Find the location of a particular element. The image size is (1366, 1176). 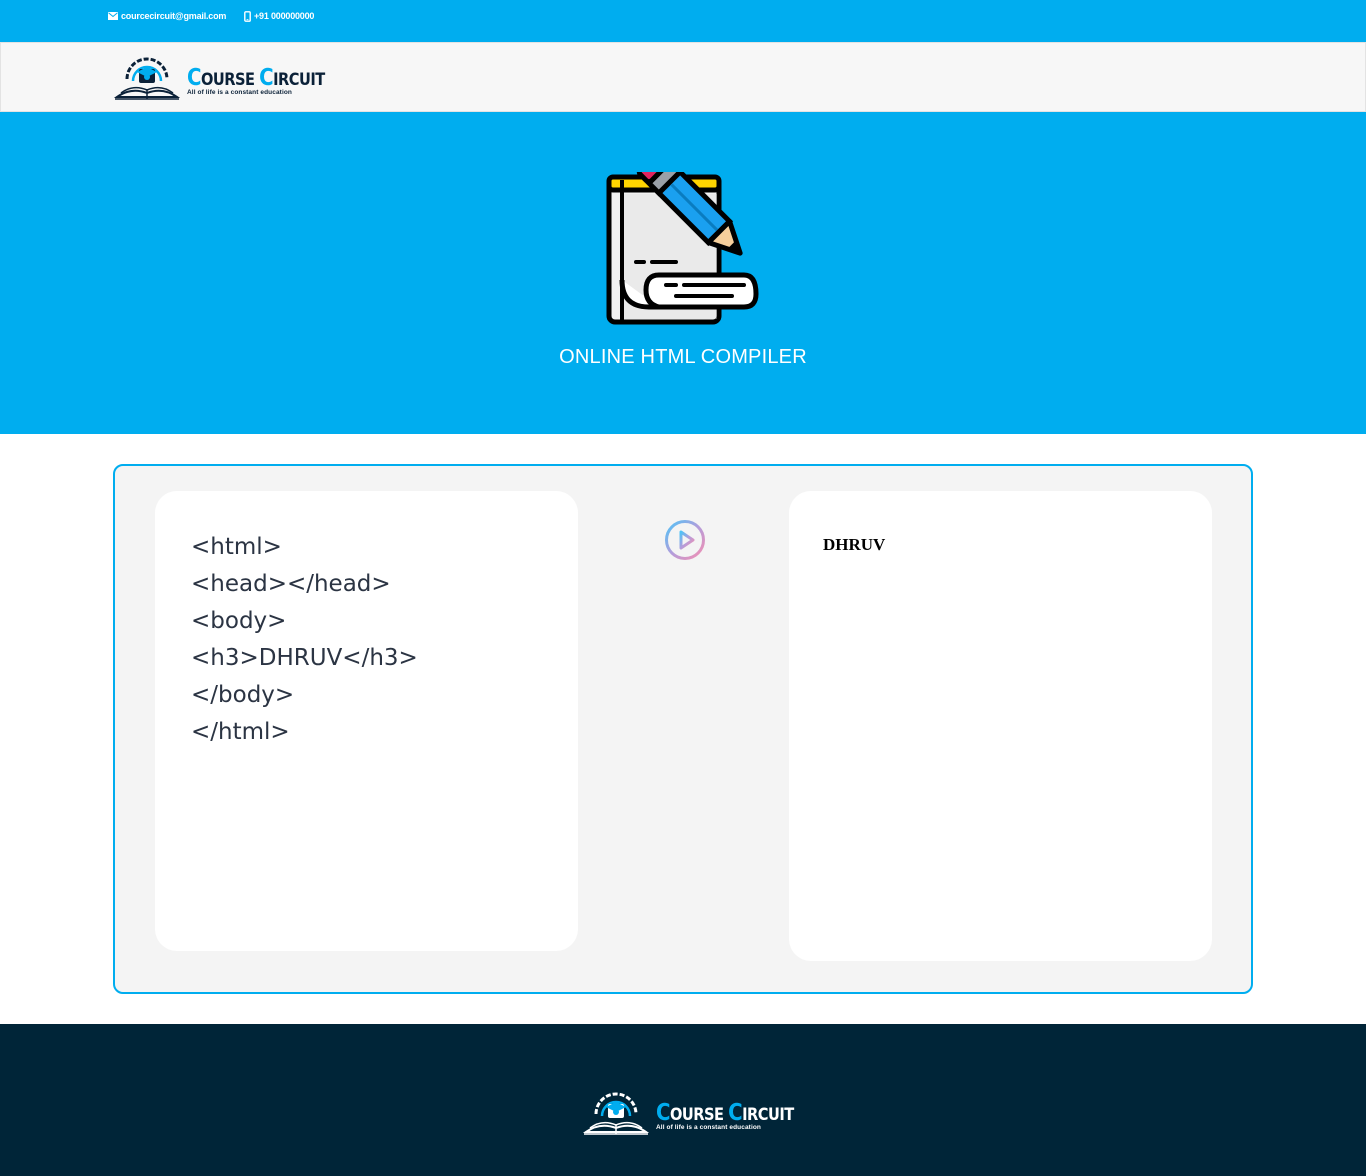

footer-brand-name: COURSE CIRCUIT is located at coordinates (725, 1112).